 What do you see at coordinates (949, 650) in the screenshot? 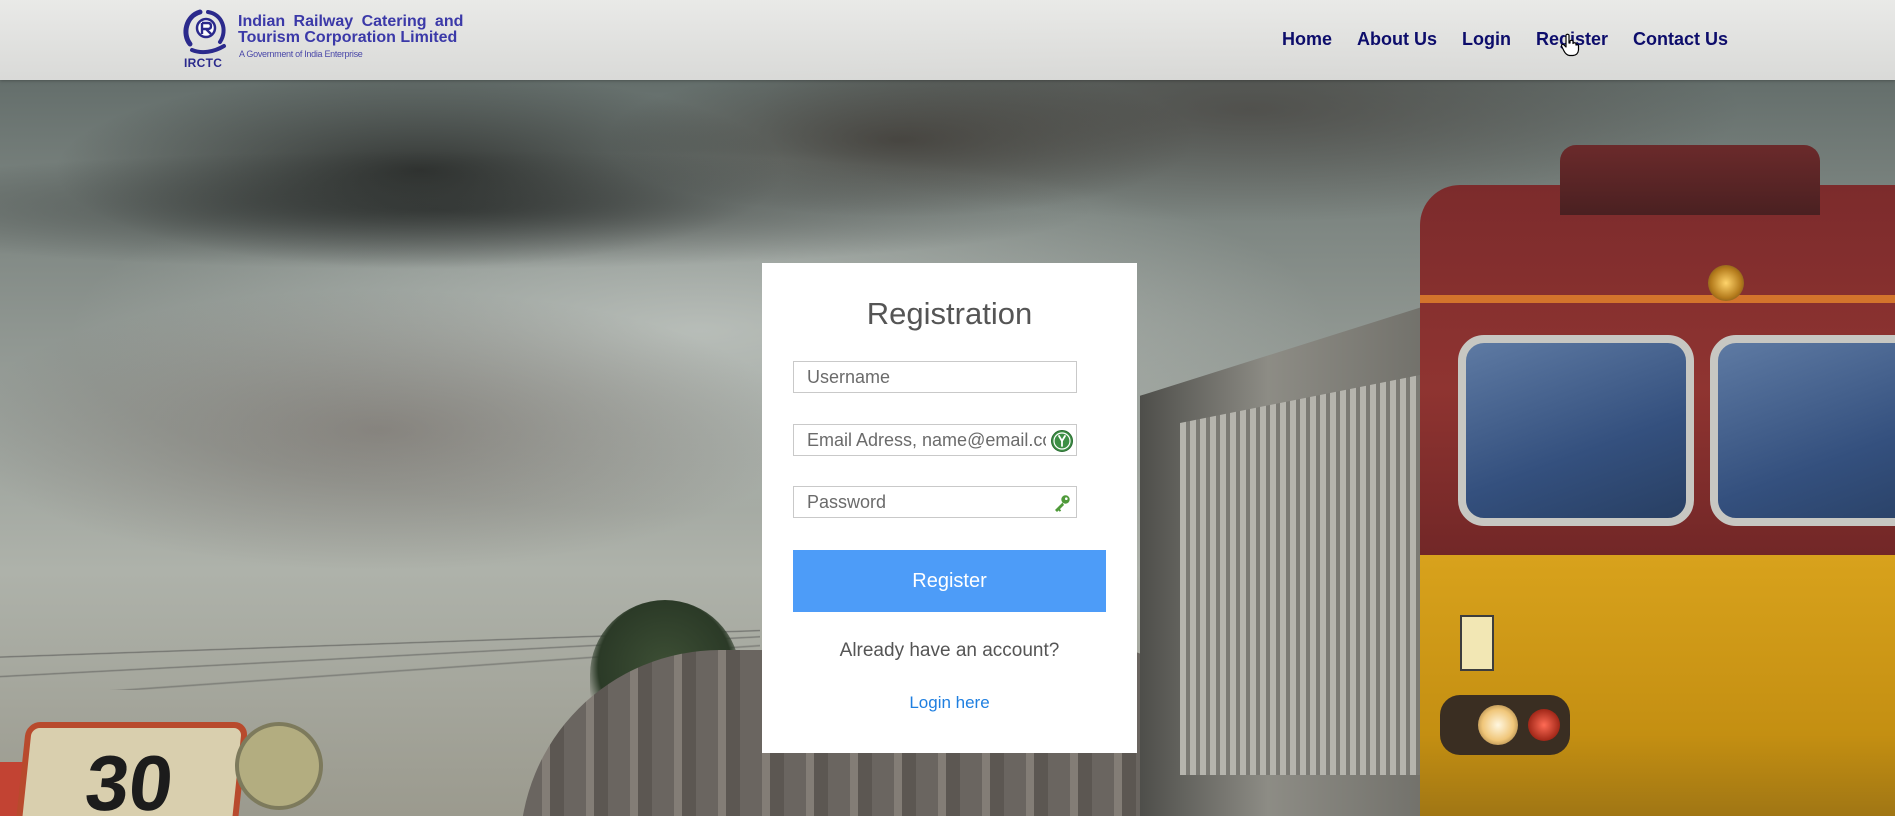
I see `already-have-account-text: Already have an account?` at bounding box center [949, 650].